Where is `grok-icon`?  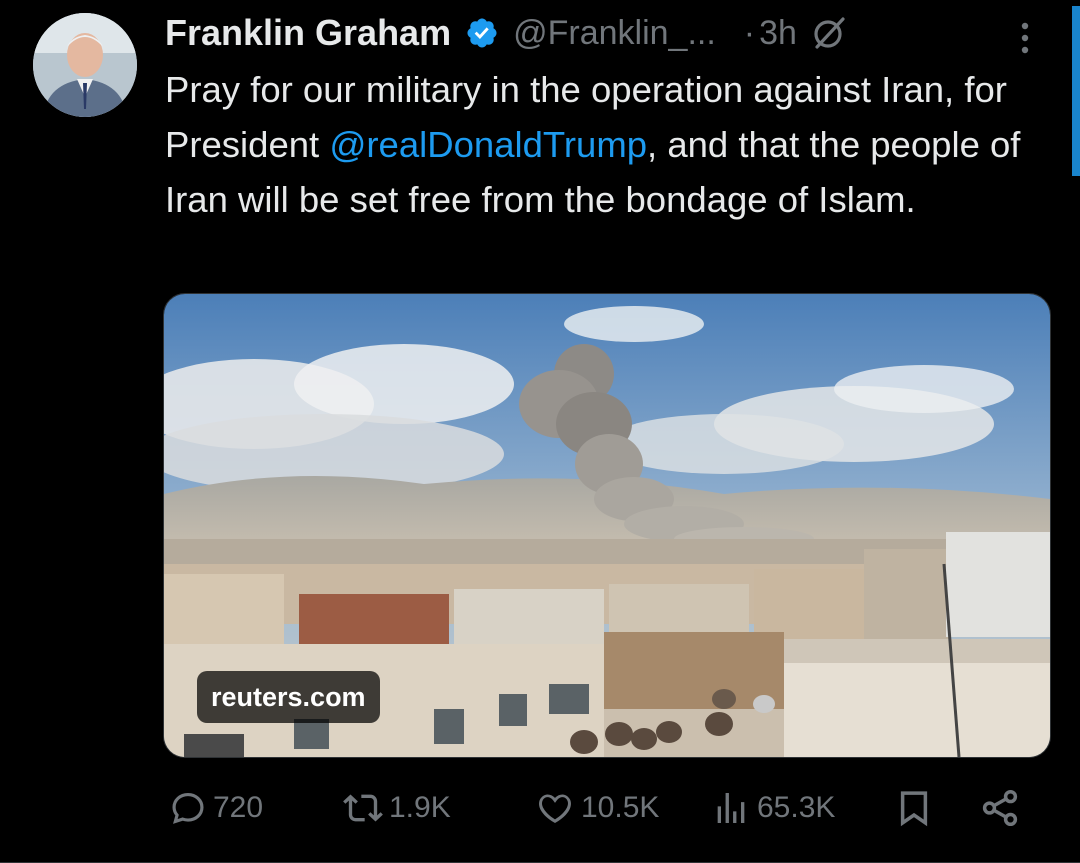
grok-icon is located at coordinates (829, 33).